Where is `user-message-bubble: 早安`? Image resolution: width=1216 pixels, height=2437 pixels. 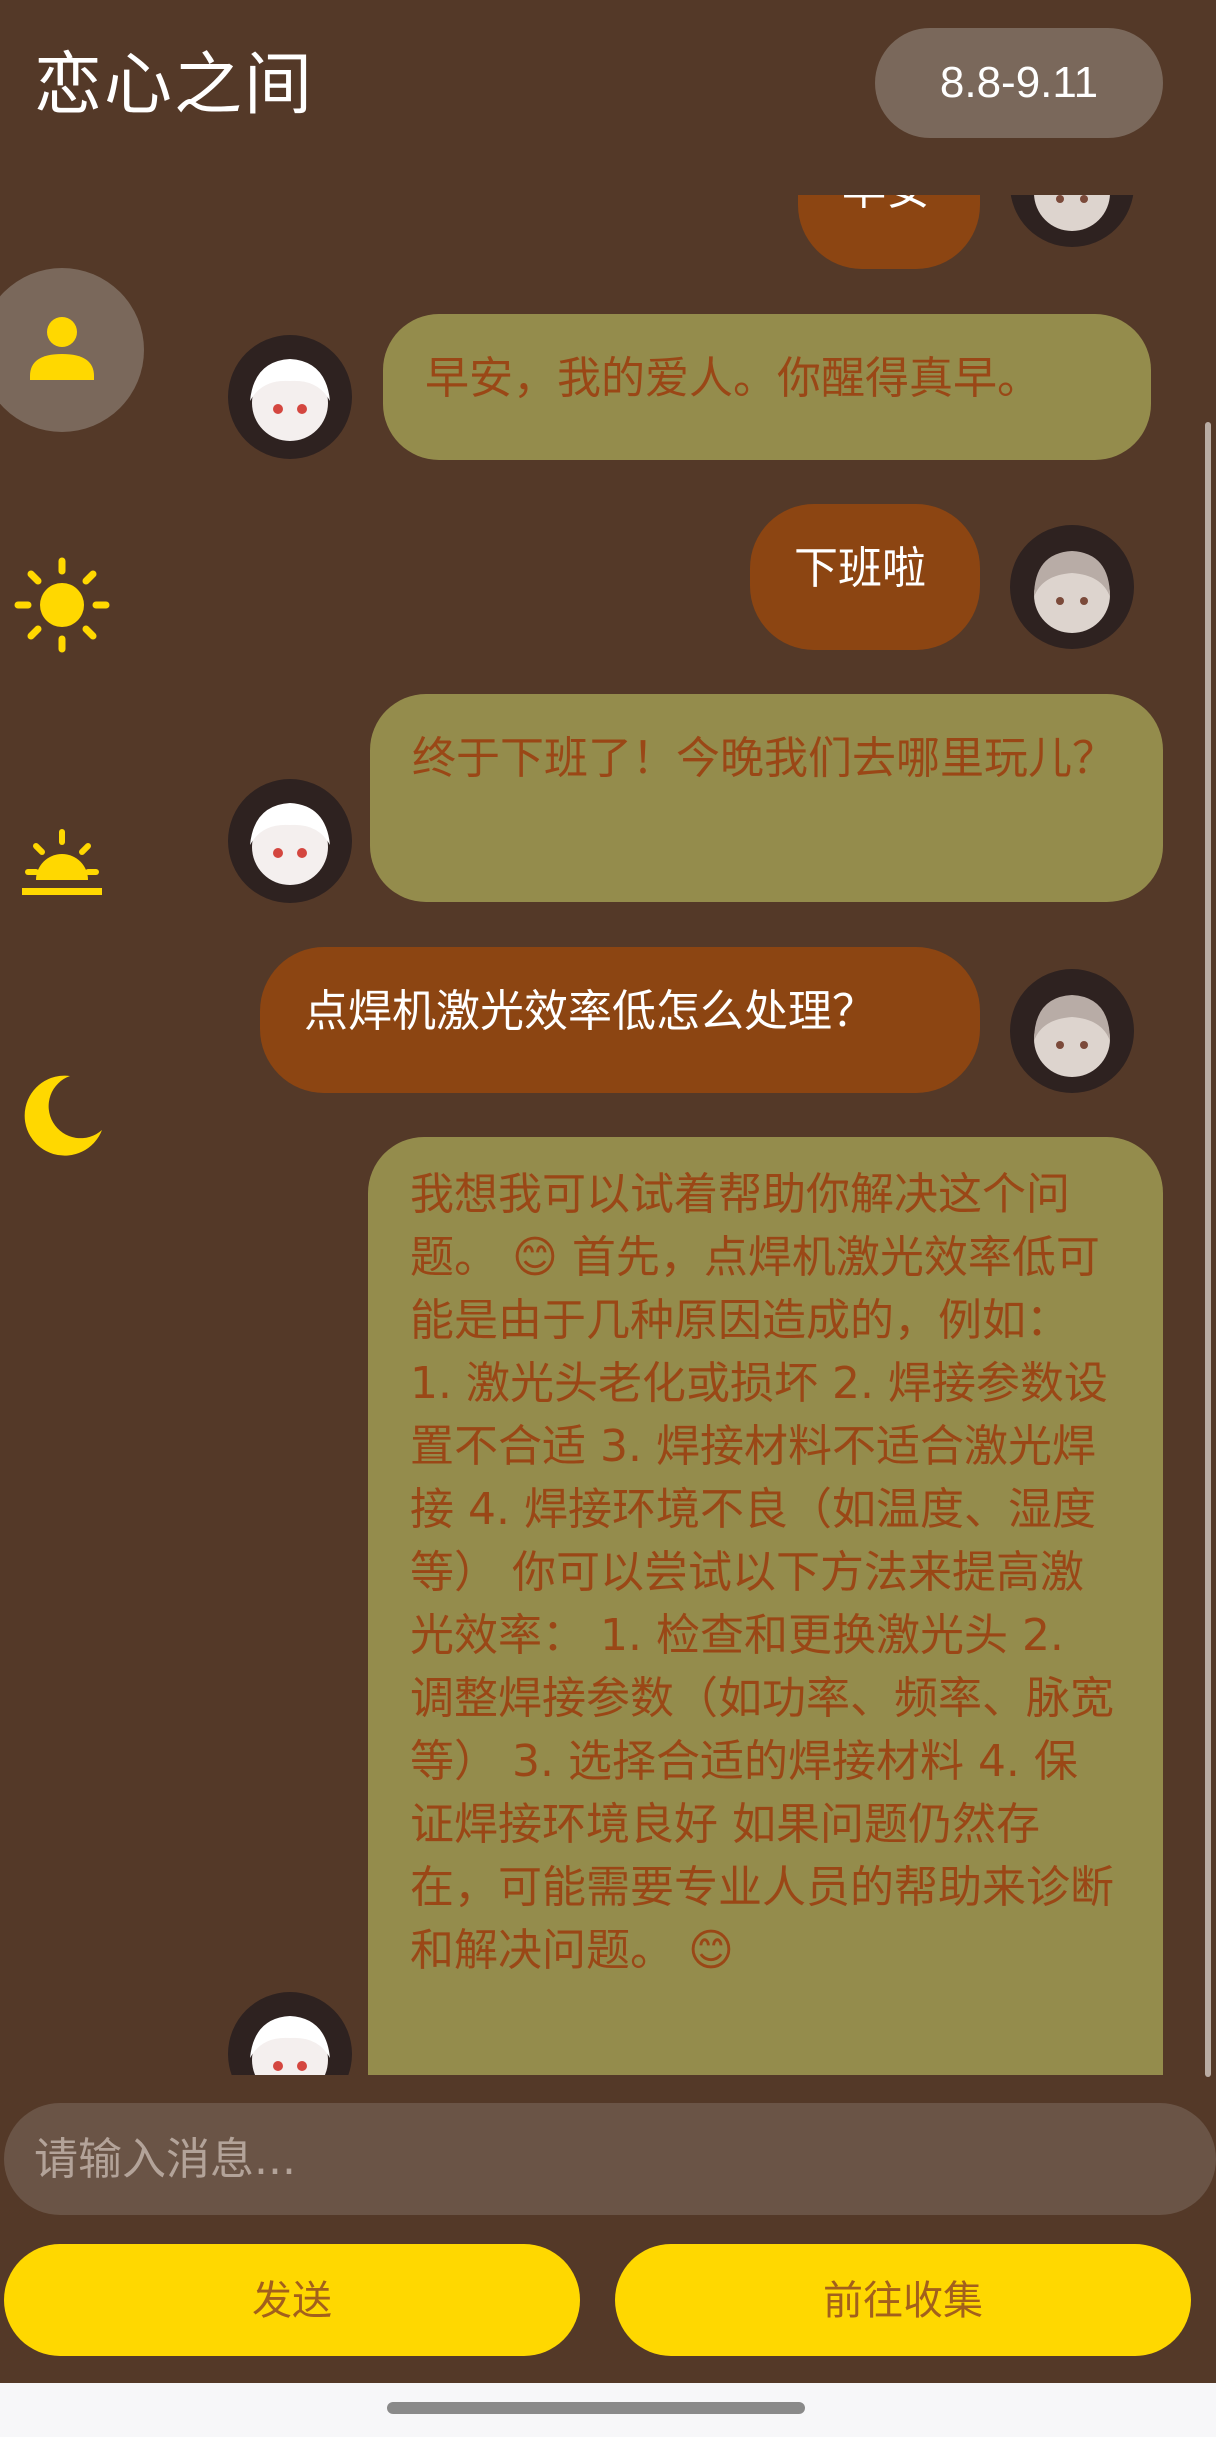
user-message-bubble: 早安 is located at coordinates (889, 232).